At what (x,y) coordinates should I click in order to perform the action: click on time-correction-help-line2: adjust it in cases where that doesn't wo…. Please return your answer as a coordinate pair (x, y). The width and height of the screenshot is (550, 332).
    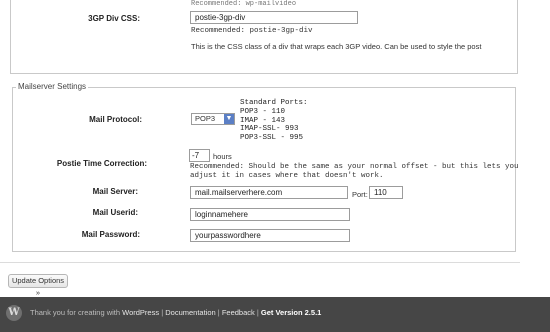
    Looking at the image, I should click on (287, 176).